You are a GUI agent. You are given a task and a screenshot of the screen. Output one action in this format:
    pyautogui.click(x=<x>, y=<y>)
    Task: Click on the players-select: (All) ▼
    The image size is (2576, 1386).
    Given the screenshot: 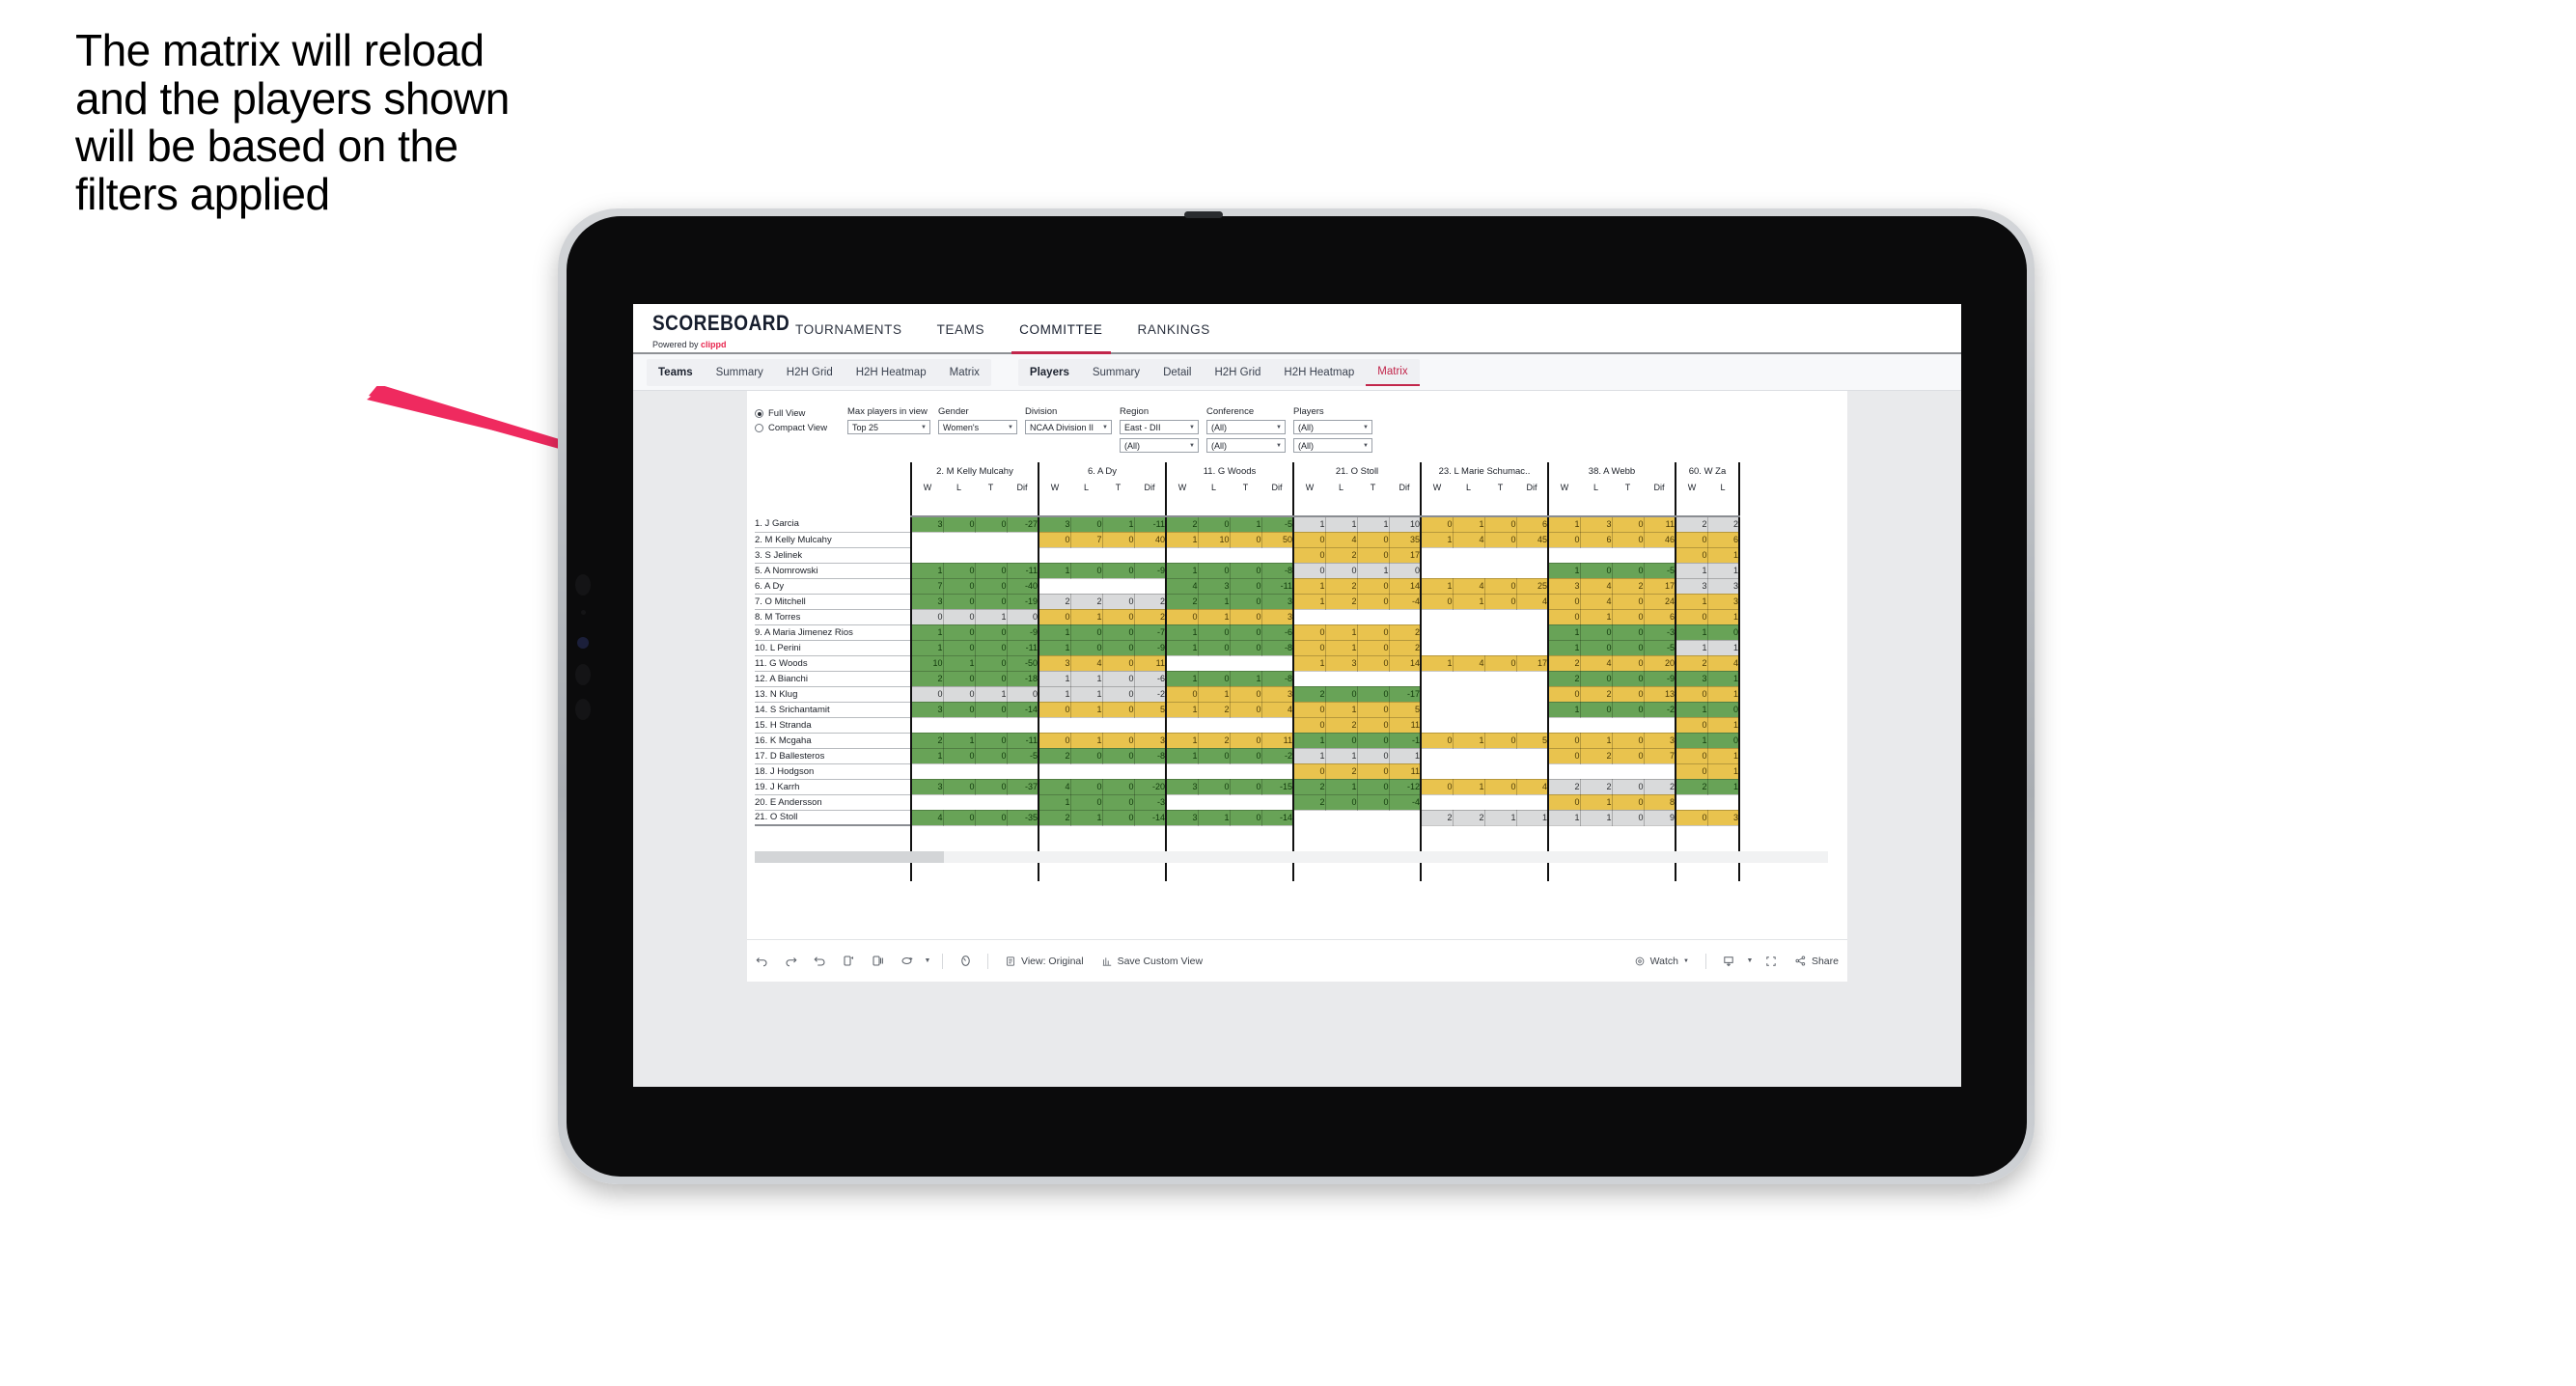 What is the action you would take?
    pyautogui.click(x=1332, y=427)
    